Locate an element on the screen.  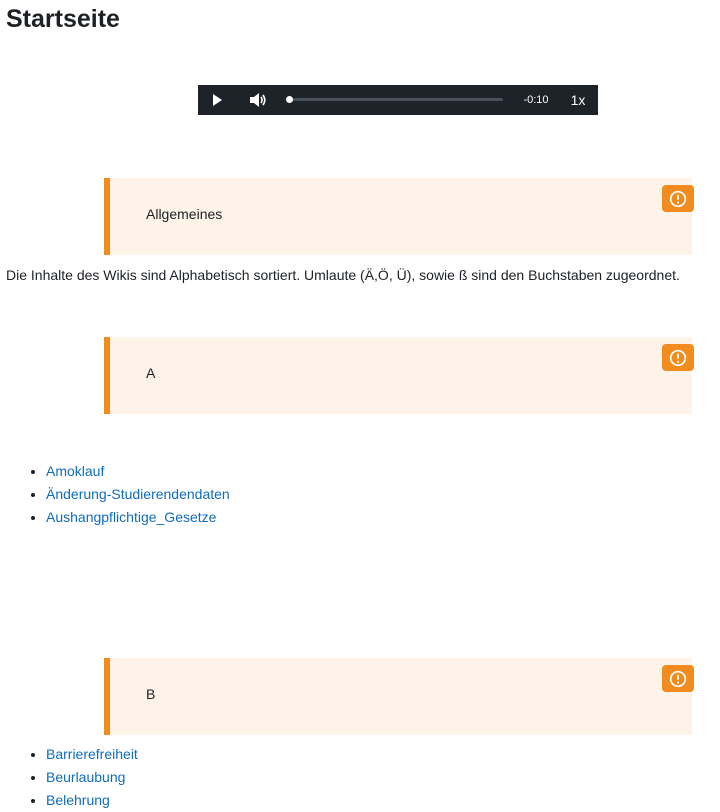
wiki-link-amoklauf: Amoklauf is located at coordinates (75, 471).